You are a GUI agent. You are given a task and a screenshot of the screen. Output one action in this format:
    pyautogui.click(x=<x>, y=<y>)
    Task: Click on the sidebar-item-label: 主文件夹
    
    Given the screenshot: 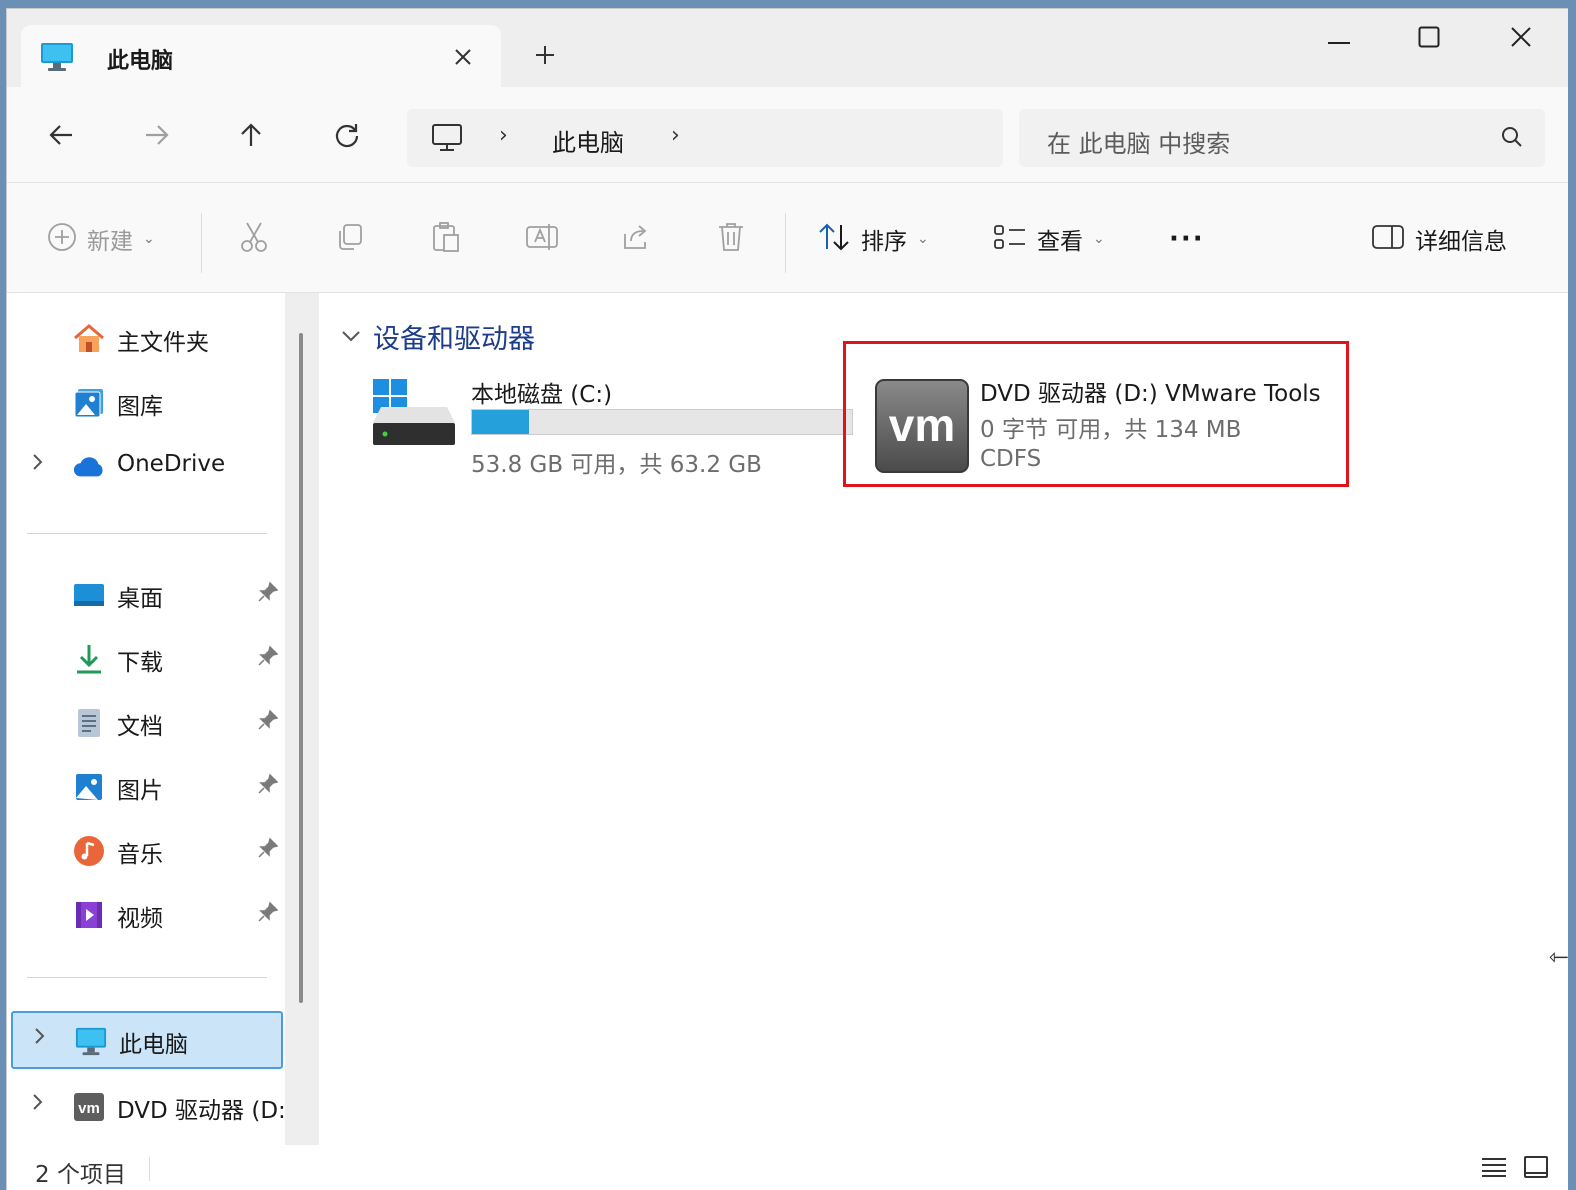 What is the action you would take?
    pyautogui.click(x=163, y=343)
    